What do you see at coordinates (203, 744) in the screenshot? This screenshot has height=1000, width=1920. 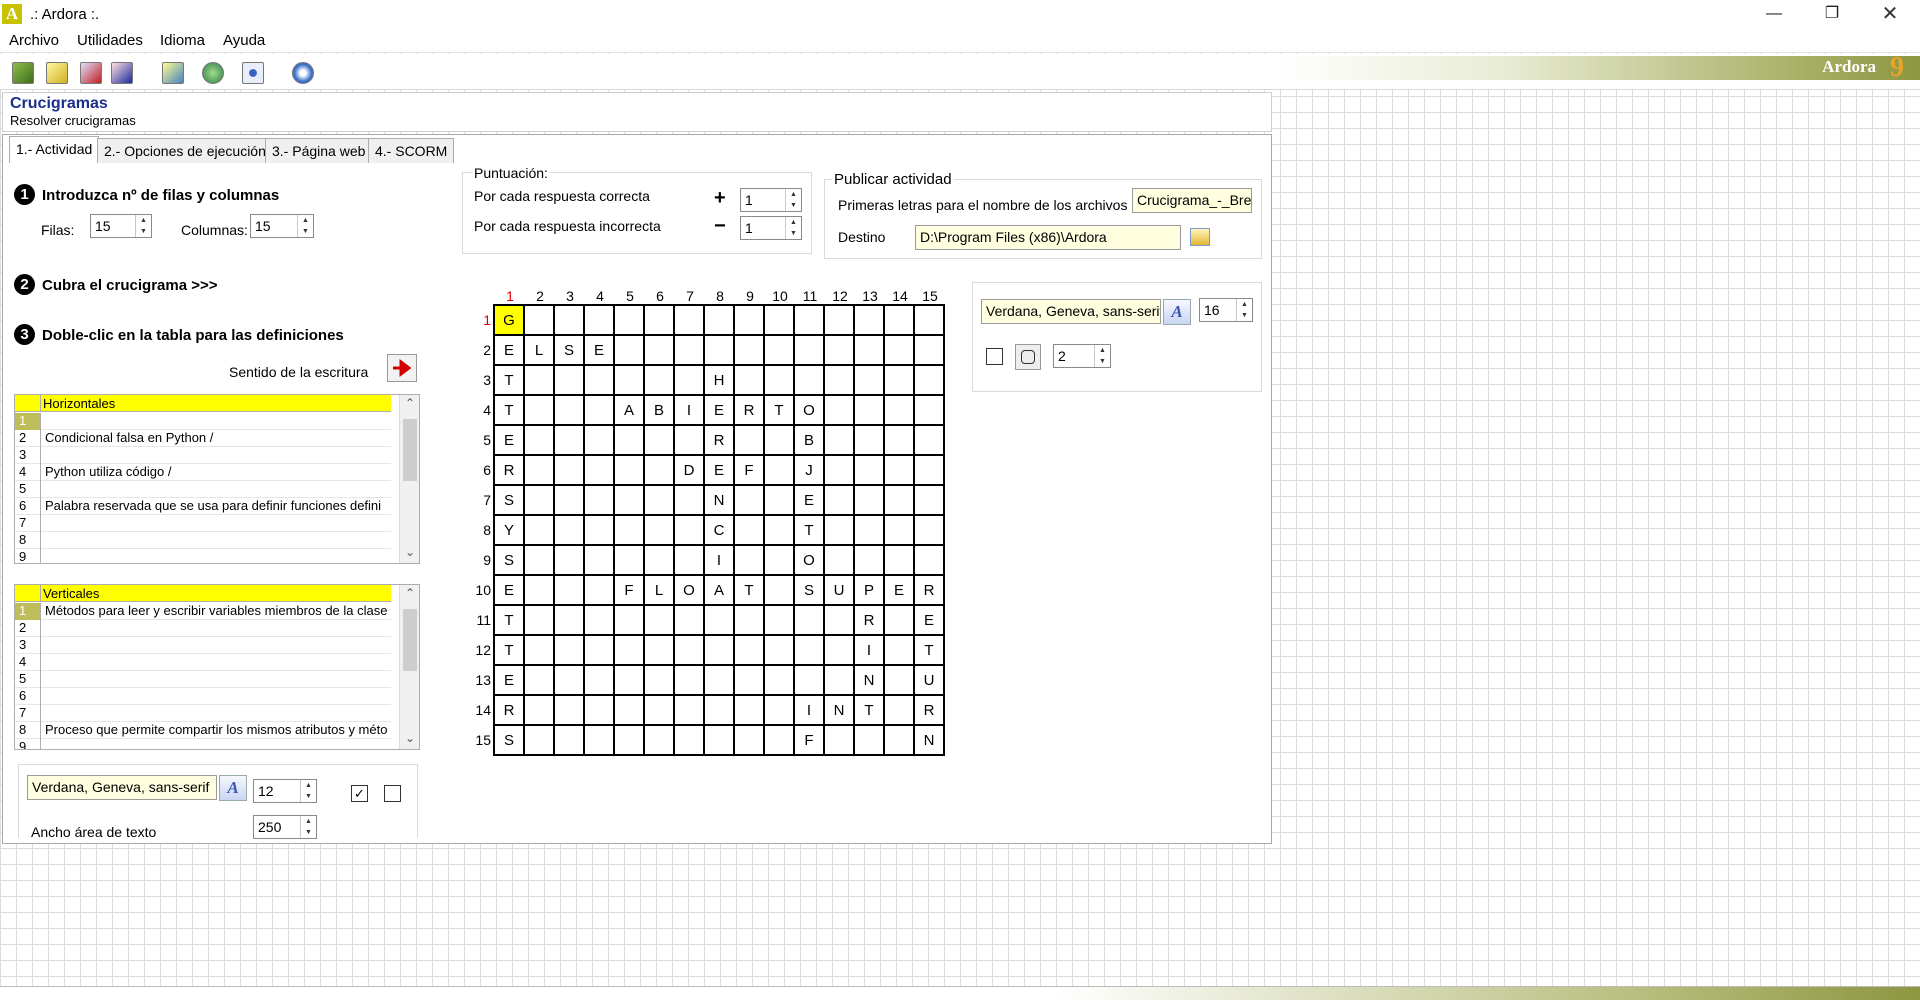 I see `list-item: 9` at bounding box center [203, 744].